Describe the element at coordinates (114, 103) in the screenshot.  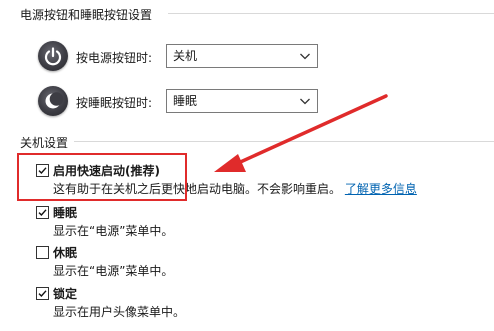
I see `sleep-button-label: 按睡眠按钮时:` at that location.